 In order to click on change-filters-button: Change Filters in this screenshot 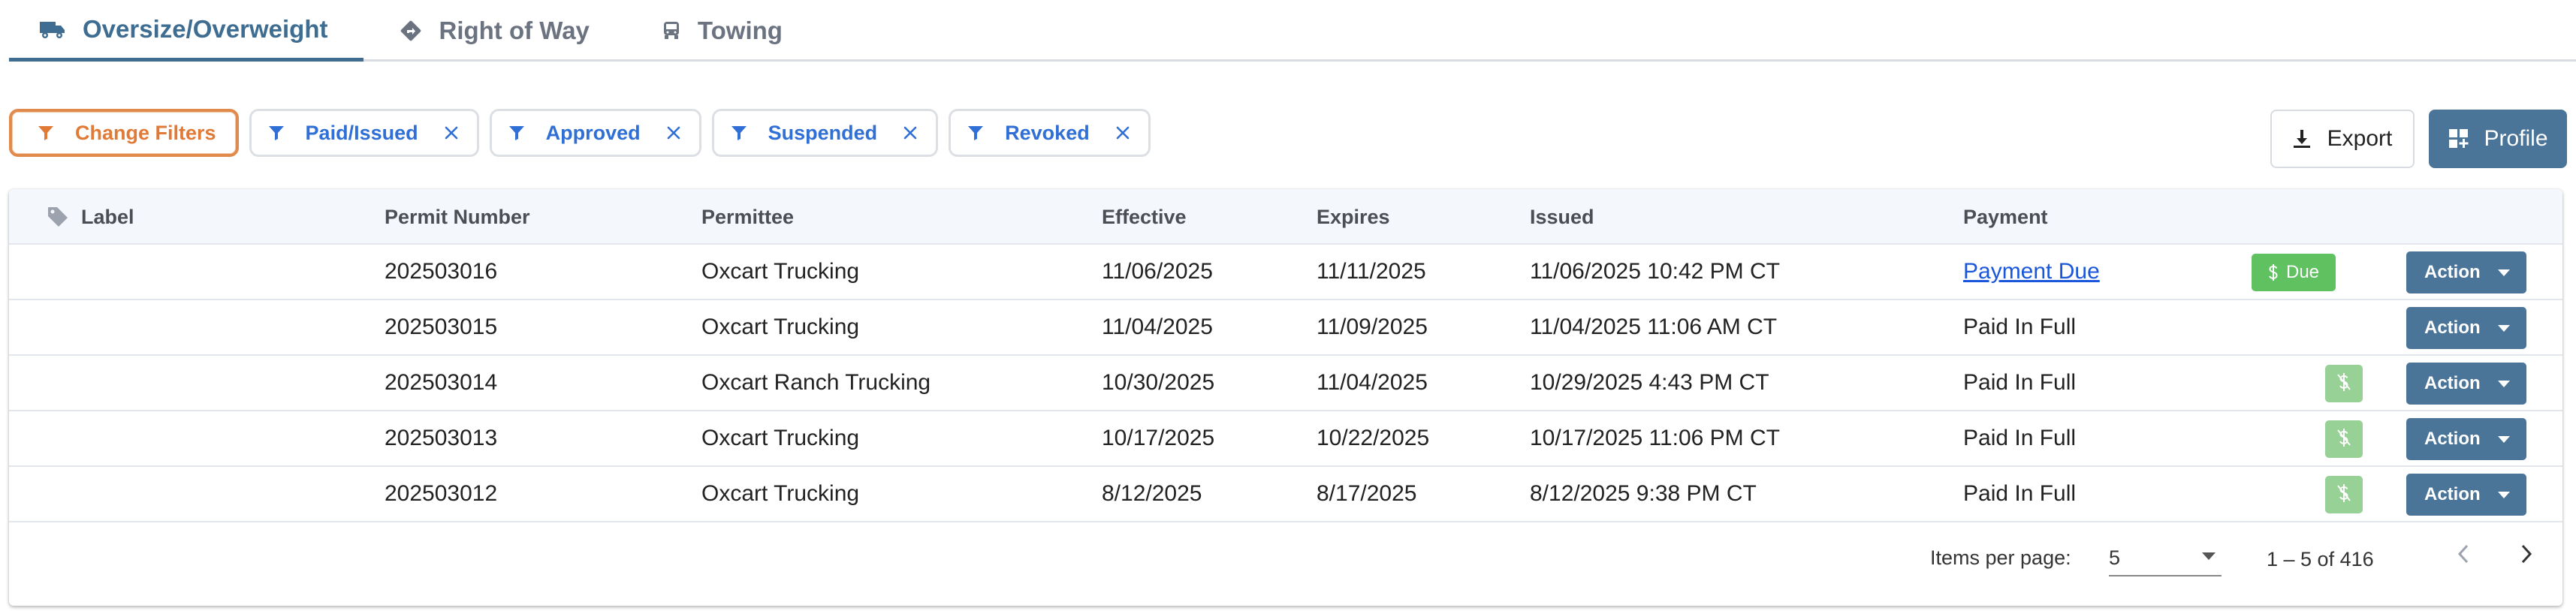, I will do `click(124, 133)`.